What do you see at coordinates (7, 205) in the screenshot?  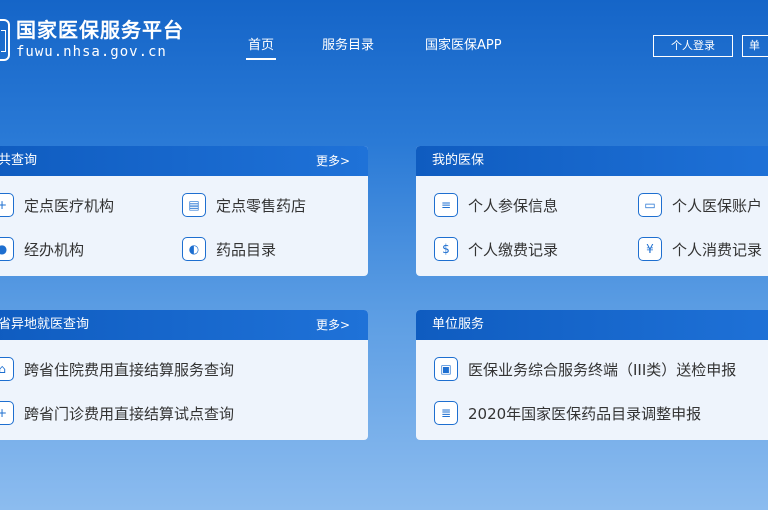 I see `hospital-icon: +` at bounding box center [7, 205].